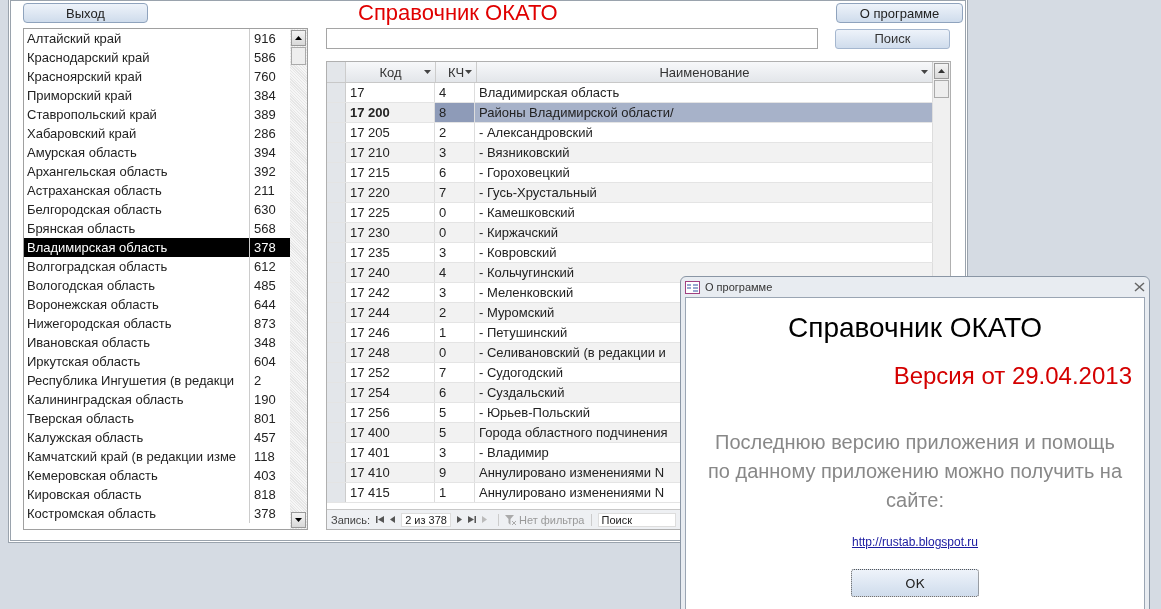  What do you see at coordinates (390, 452) in the screenshot?
I see `table-cell: 17 401` at bounding box center [390, 452].